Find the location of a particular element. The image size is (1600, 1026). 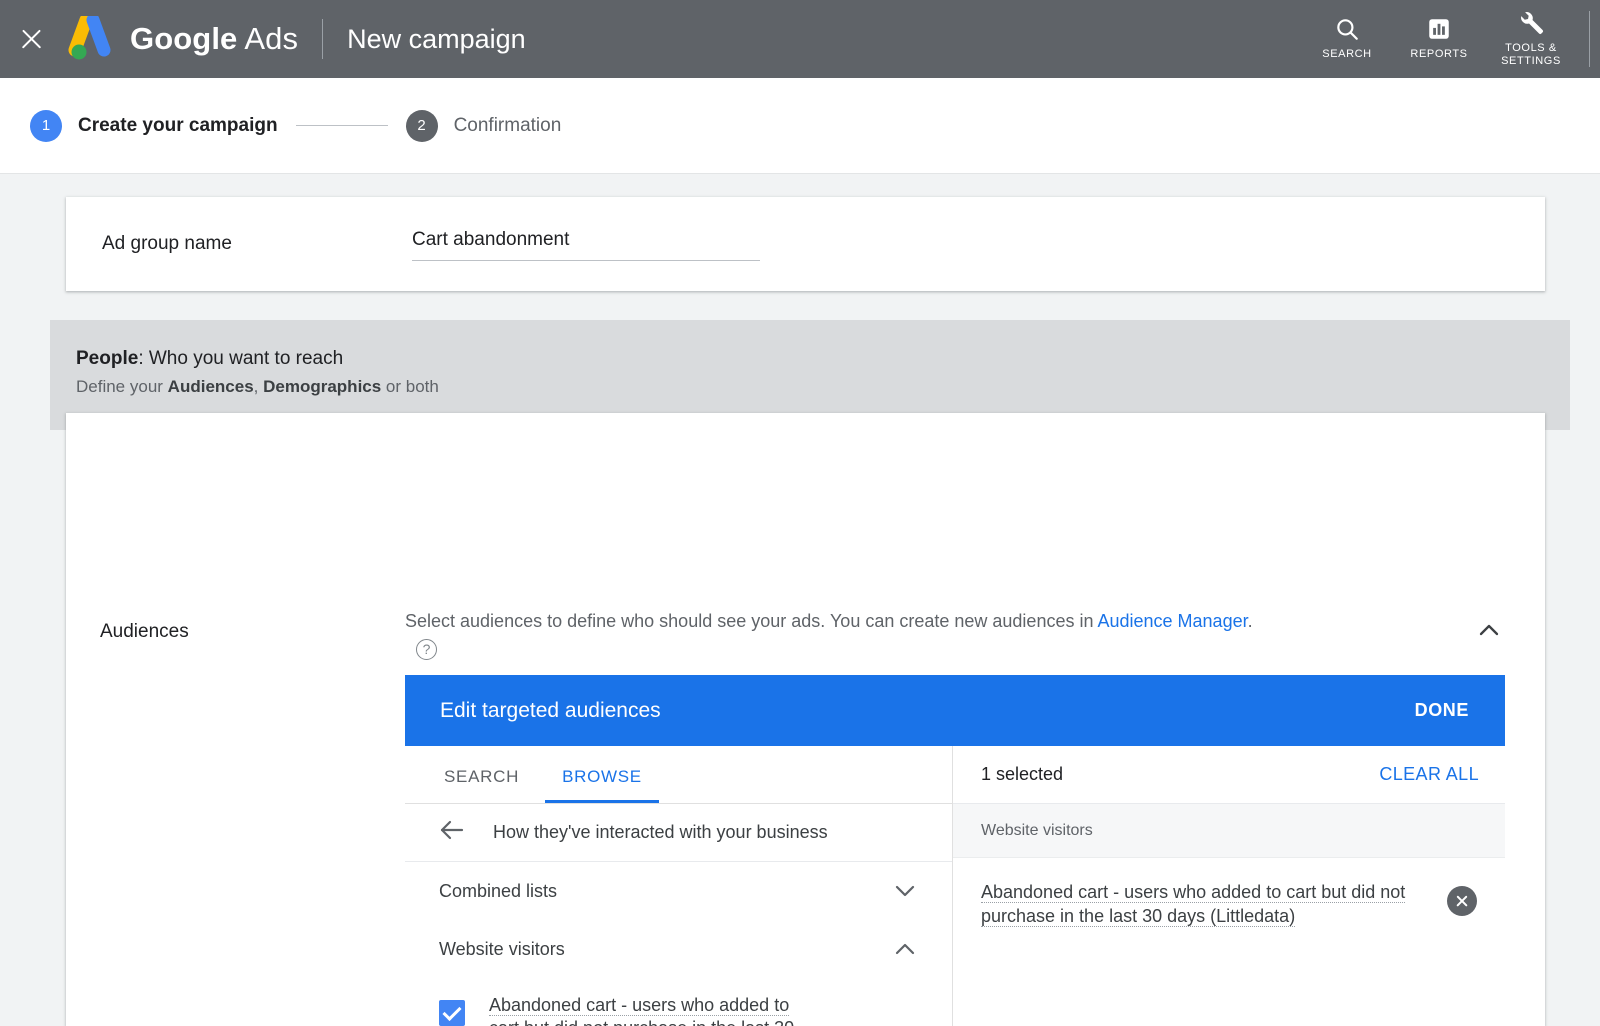

people-title-bold: People is located at coordinates (107, 358).